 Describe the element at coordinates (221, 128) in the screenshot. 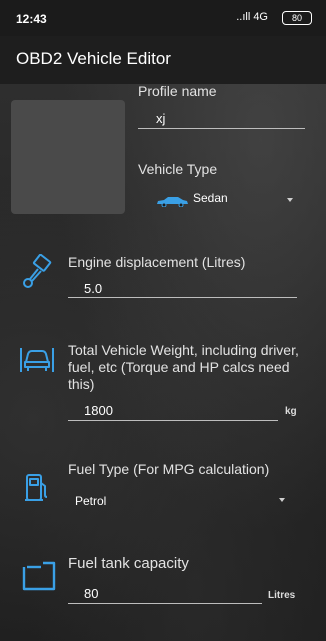

I see `profile-name-underline` at that location.